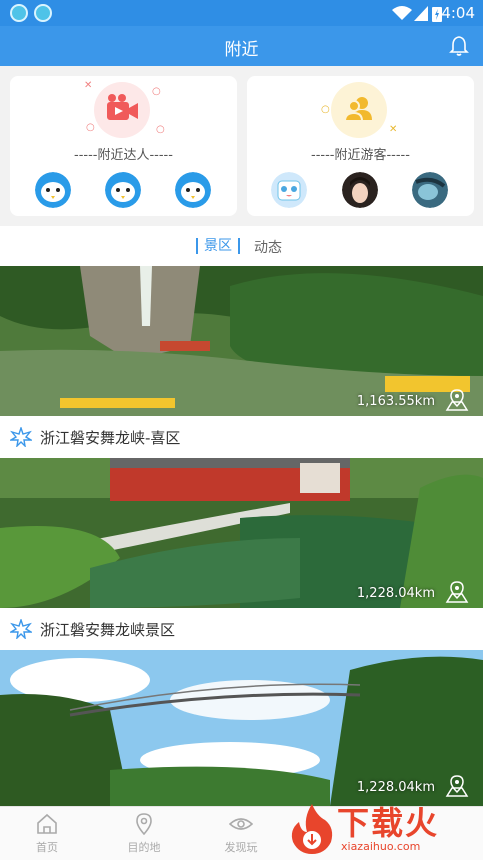  Describe the element at coordinates (381, 846) in the screenshot. I see `watermark-url: xiazaihuo.com` at that location.